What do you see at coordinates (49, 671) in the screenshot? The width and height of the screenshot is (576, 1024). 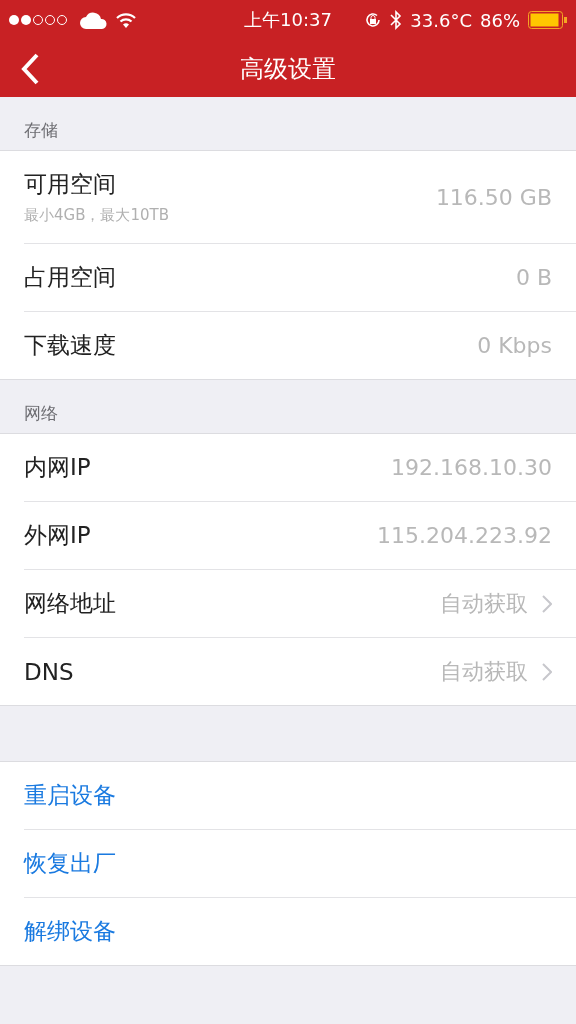 I see `row-label: DNS` at bounding box center [49, 671].